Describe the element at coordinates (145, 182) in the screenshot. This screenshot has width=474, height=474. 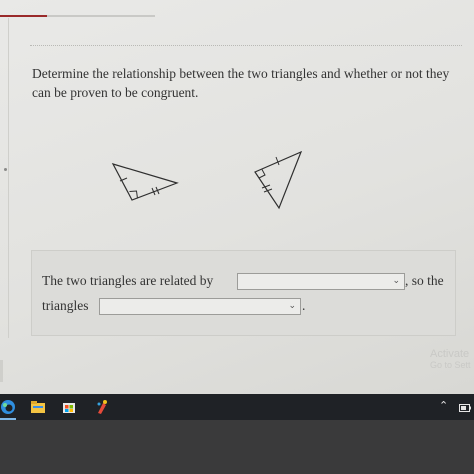
I see `triangle-left` at that location.